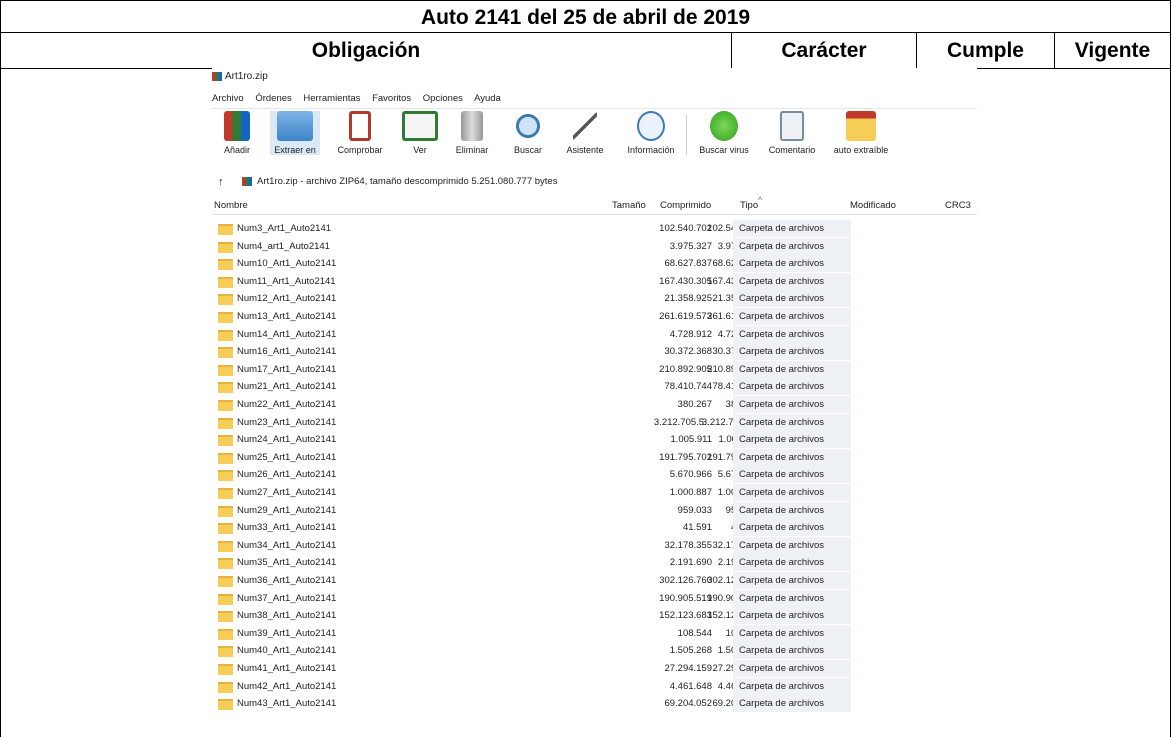 The height and width of the screenshot is (737, 1172). I want to click on wizard-wand-icon, so click(585, 126).